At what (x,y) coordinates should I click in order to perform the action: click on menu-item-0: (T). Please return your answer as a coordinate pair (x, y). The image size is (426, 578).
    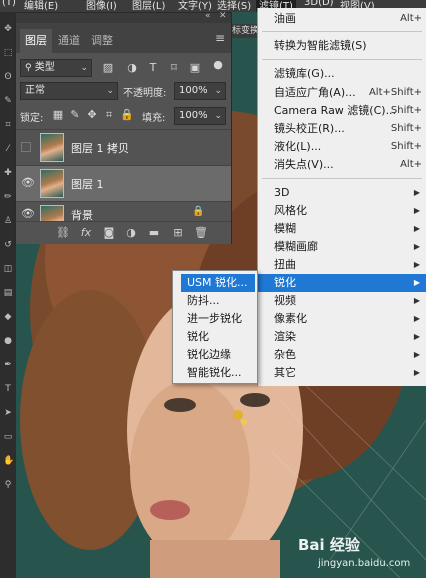
    Looking at the image, I should click on (9, 4).